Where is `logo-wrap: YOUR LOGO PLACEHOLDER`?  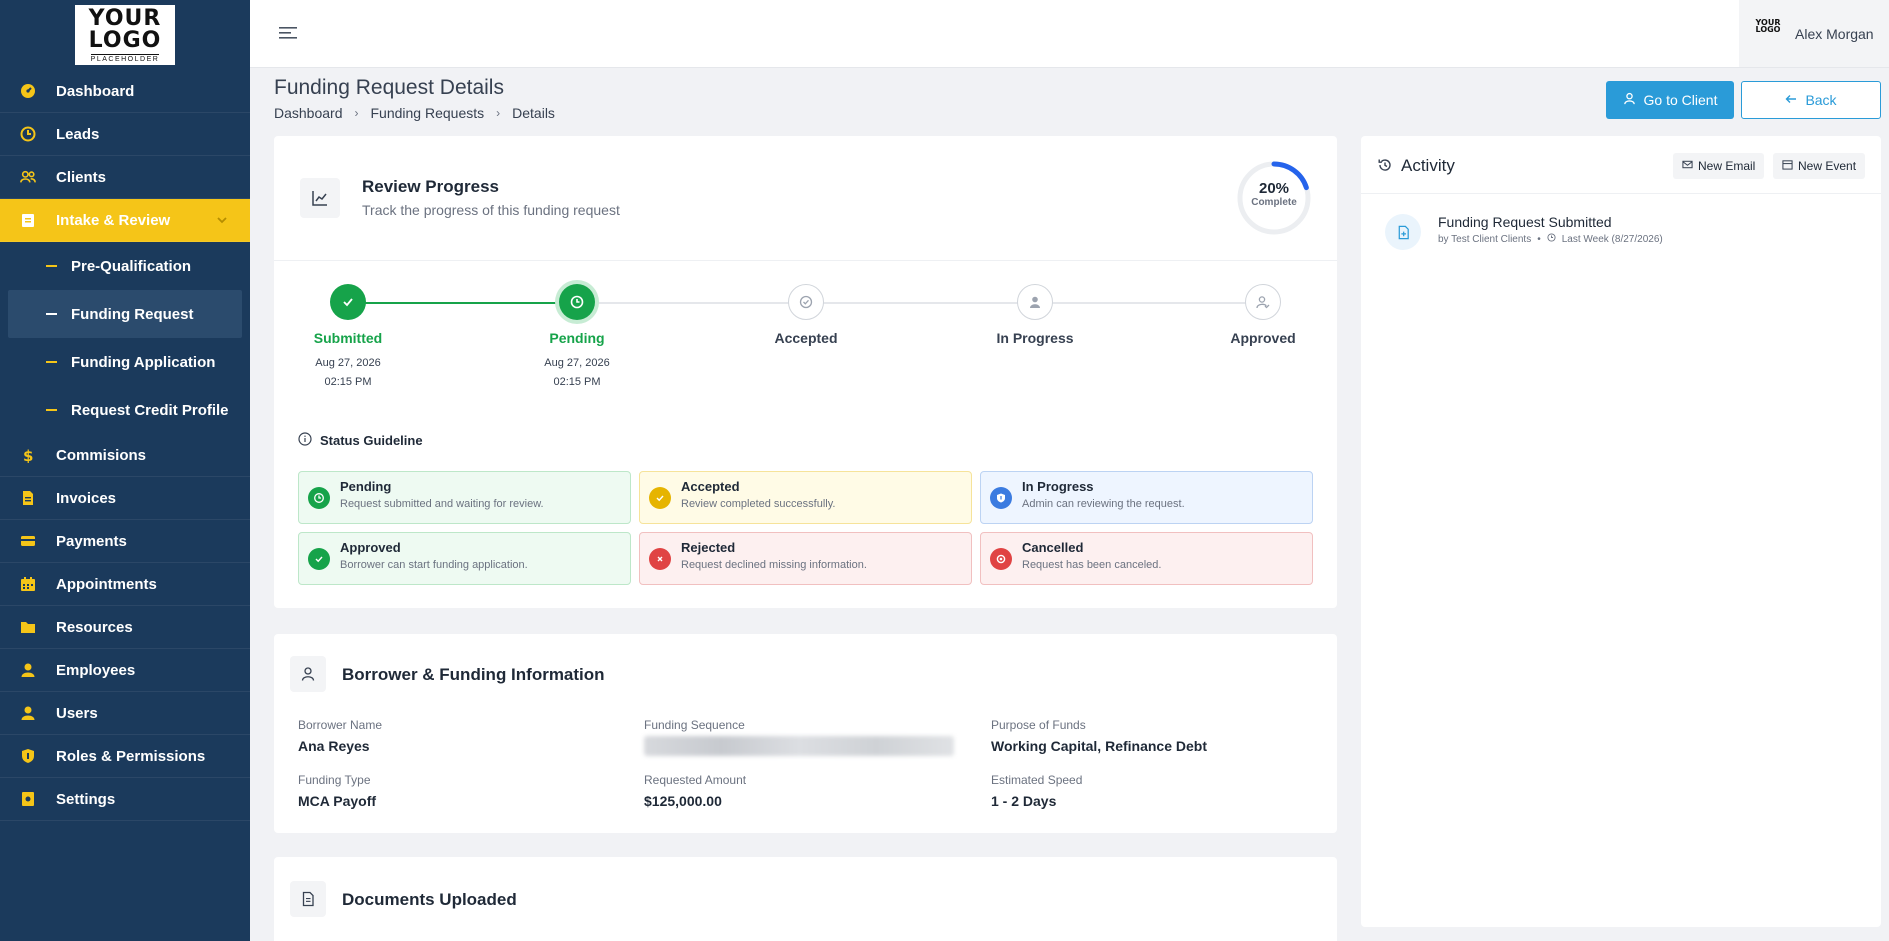 logo-wrap: YOUR LOGO PLACEHOLDER is located at coordinates (125, 35).